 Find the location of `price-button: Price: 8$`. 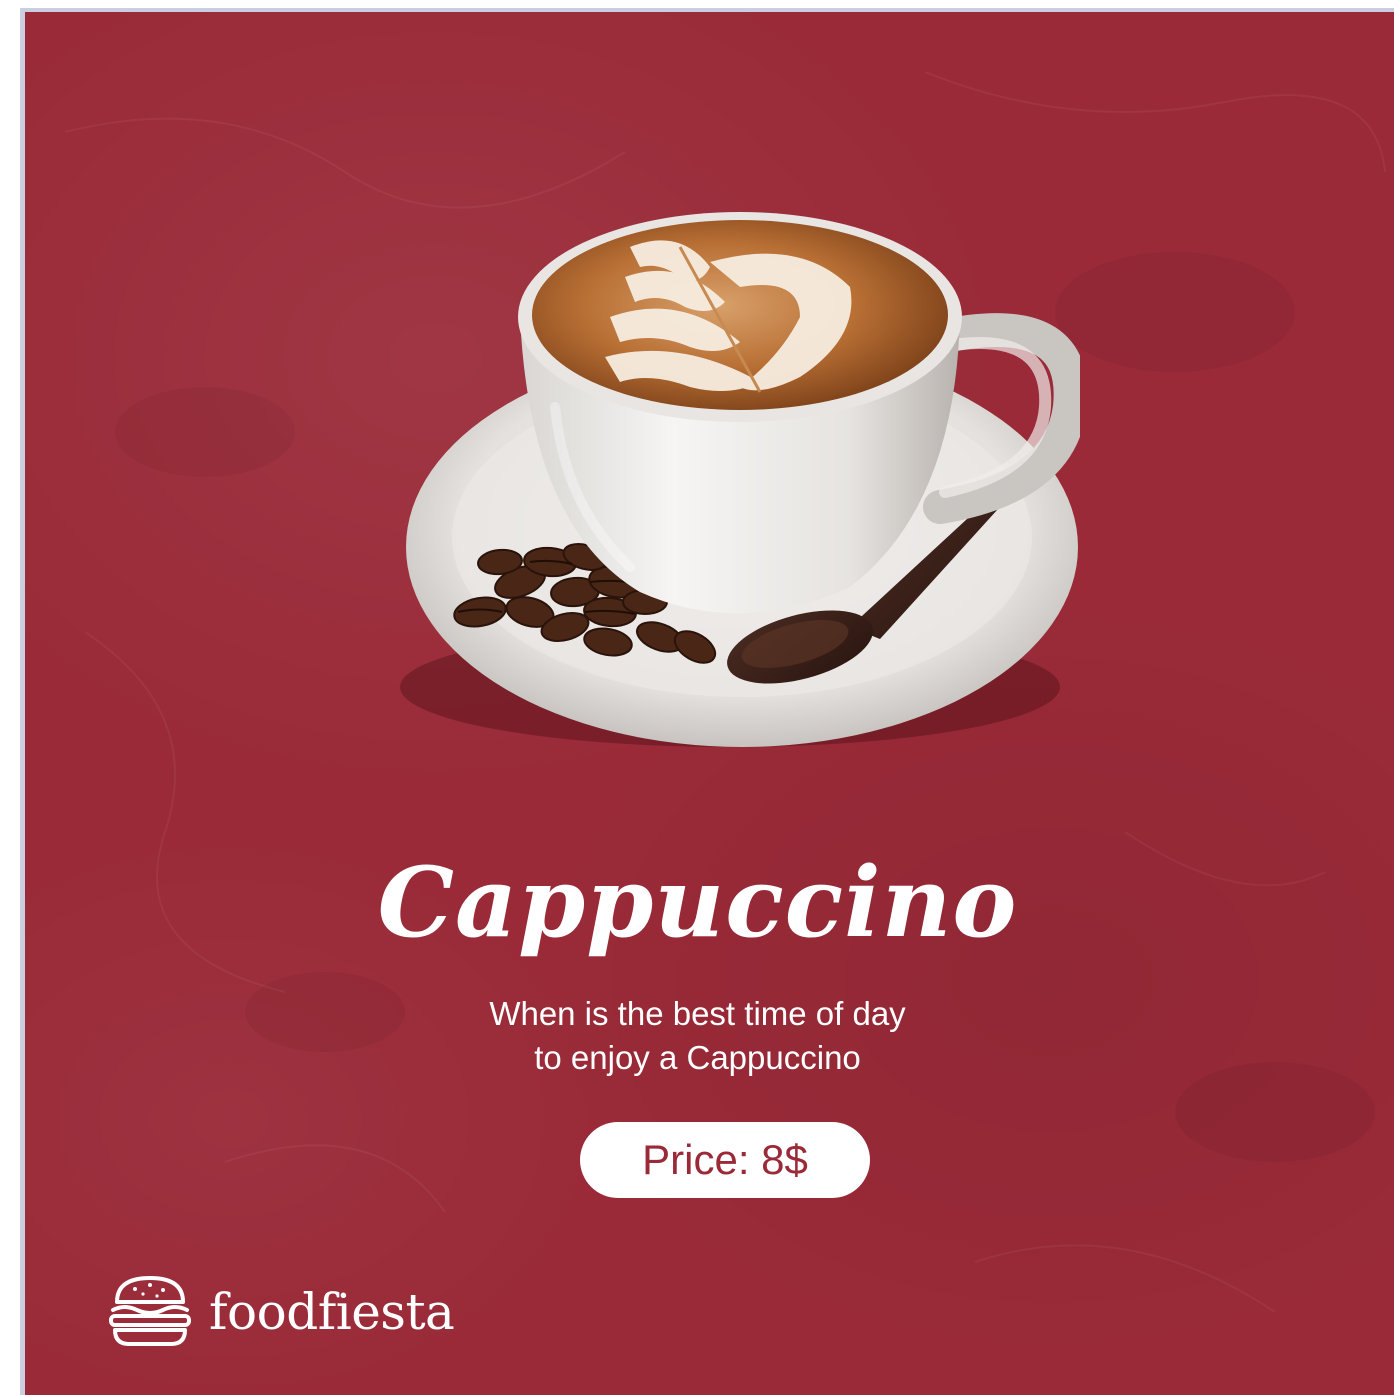

price-button: Price: 8$ is located at coordinates (725, 1160).